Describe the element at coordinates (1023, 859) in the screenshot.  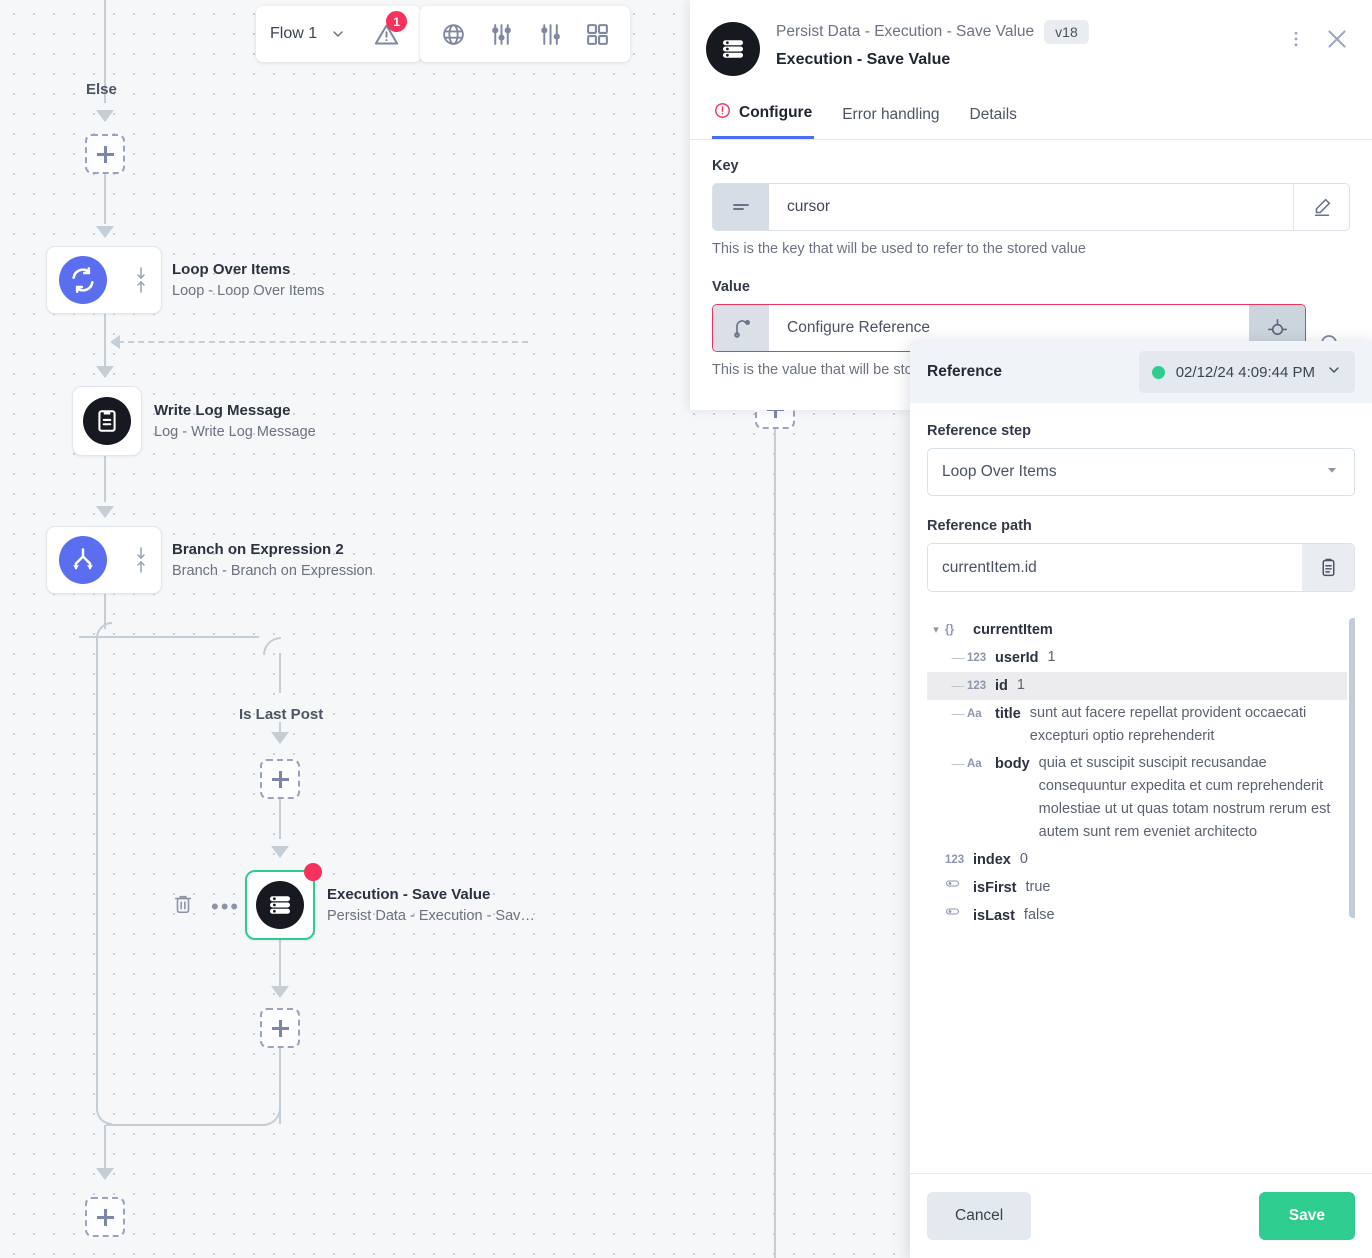
I see `tree-value: 0` at that location.